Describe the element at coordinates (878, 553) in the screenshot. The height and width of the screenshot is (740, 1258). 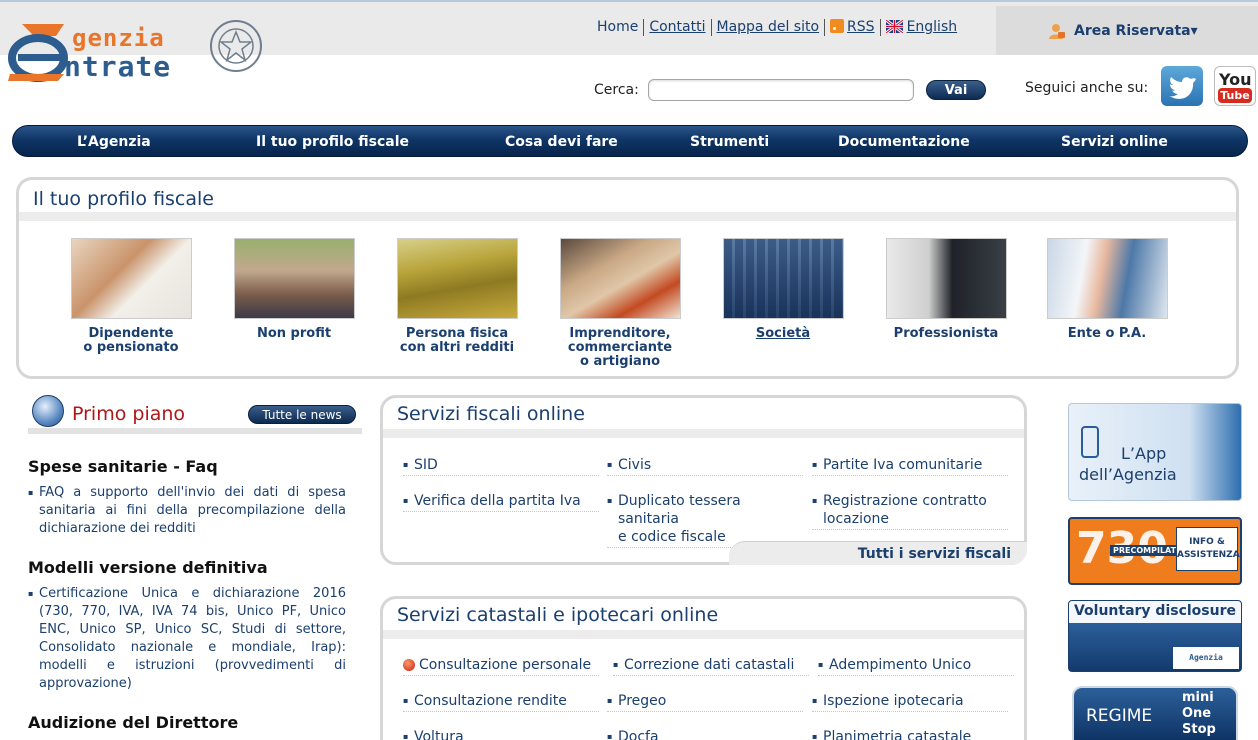
I see `tutti-servizi-fiscali-link: Tutti i servizi fiscali` at that location.